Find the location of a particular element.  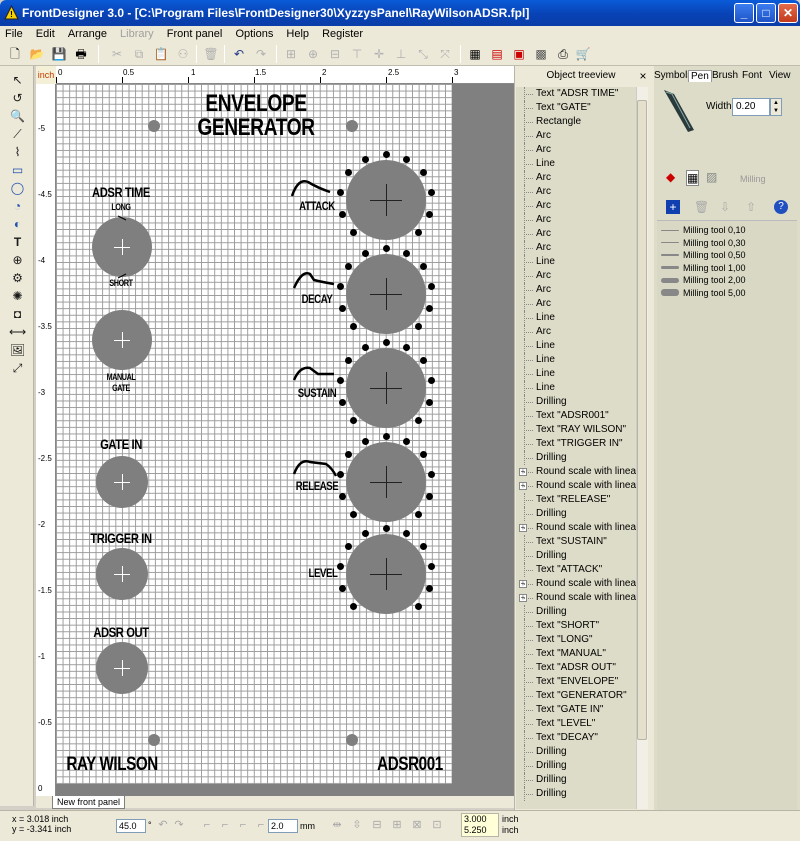

text-tool-icon: T is located at coordinates (17, 242).